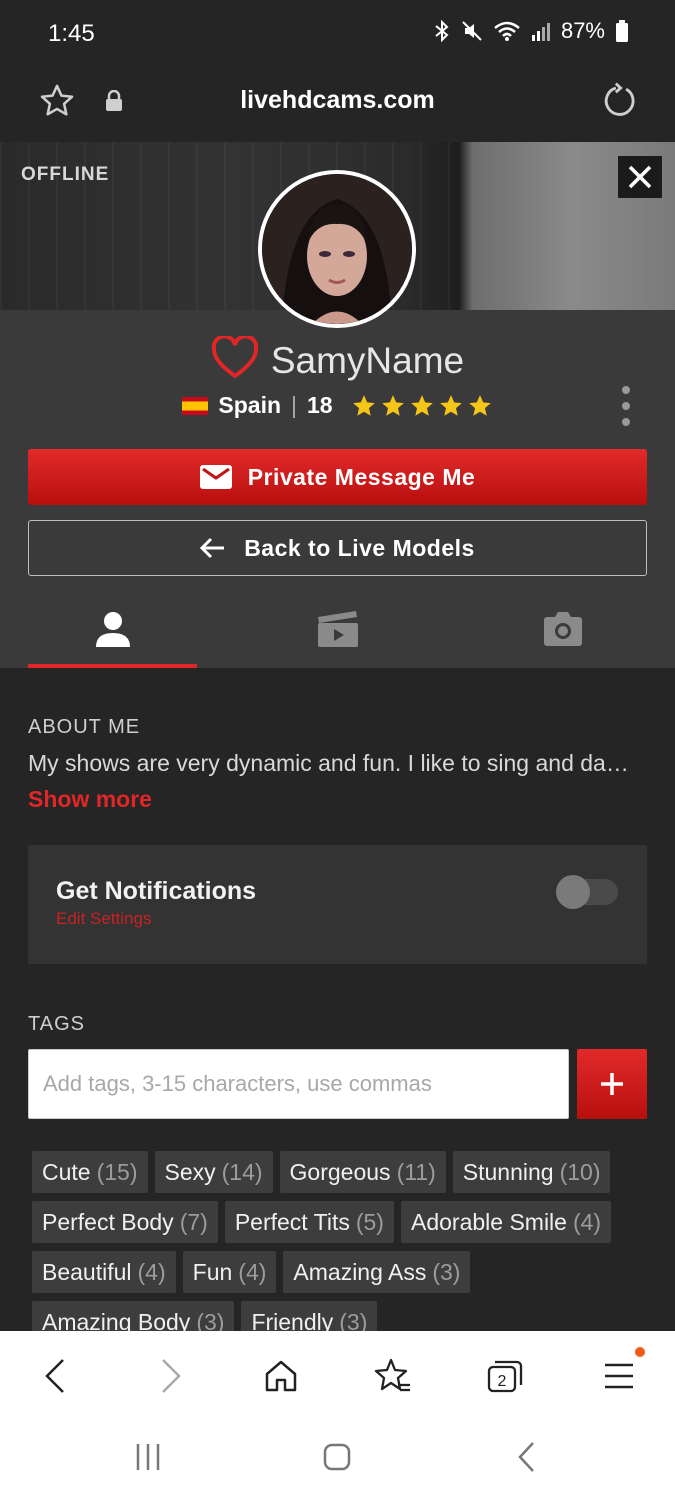 The width and height of the screenshot is (675, 1500). I want to click on tag-label: Gorgeous, so click(340, 1171).